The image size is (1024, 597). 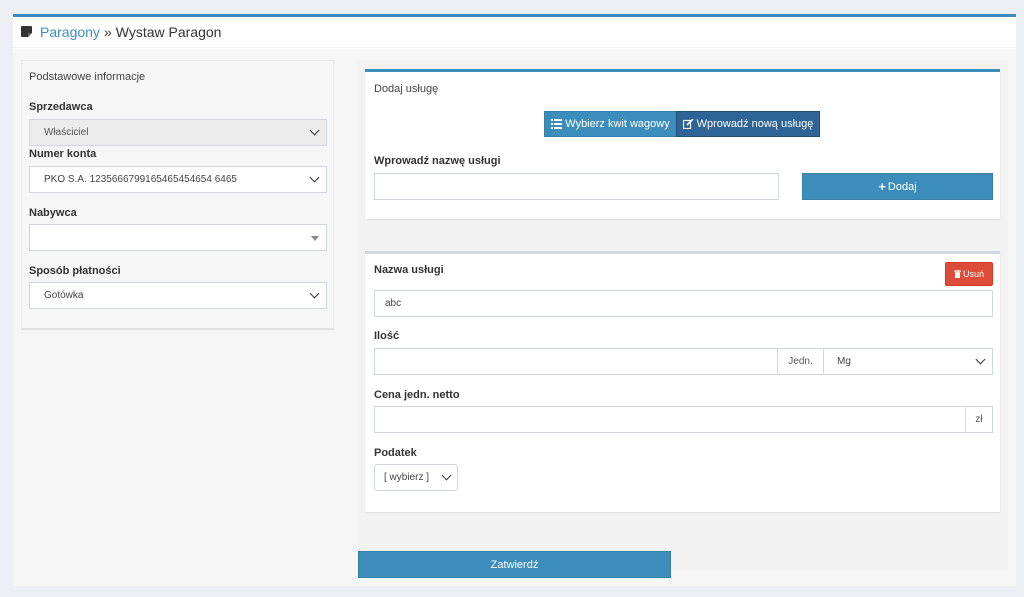 I want to click on submit-button-label: Zatwierdź, so click(x=514, y=564).